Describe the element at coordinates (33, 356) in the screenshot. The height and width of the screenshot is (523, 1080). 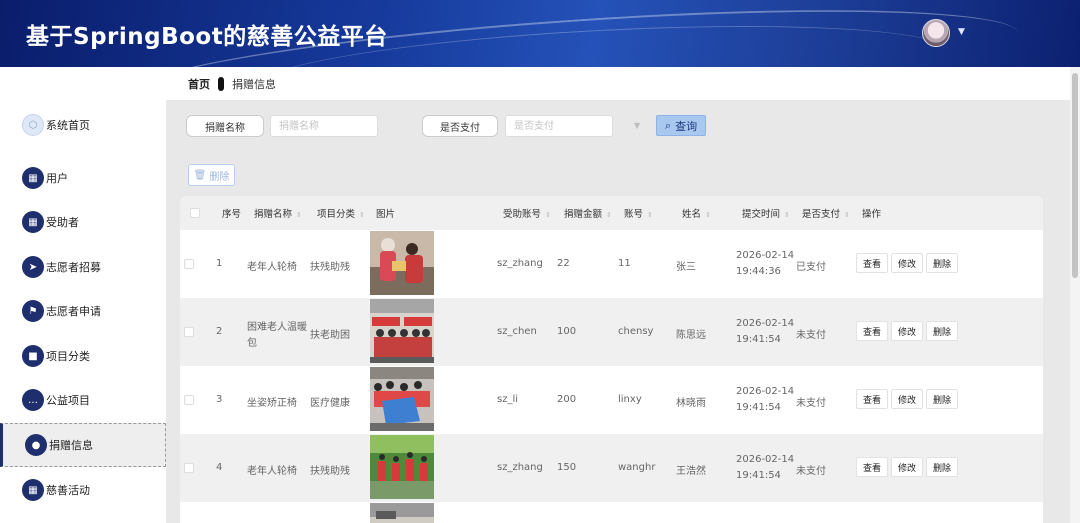
I see `briefcase-icon: ■` at that location.